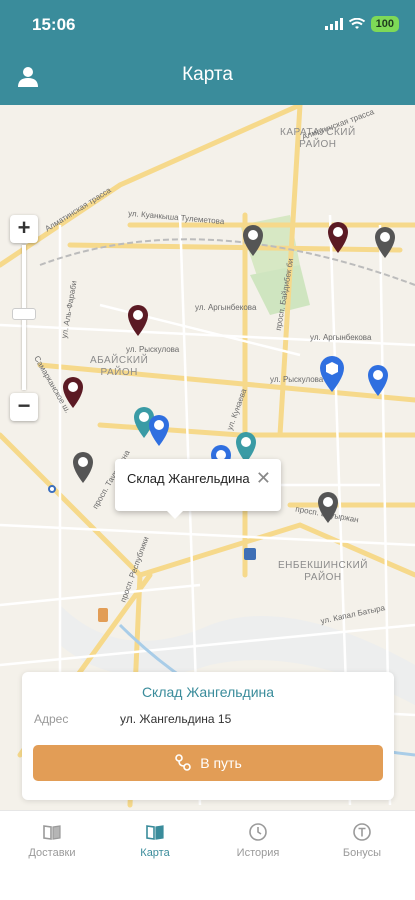  I want to click on box-pin-icon, so click(332, 374).